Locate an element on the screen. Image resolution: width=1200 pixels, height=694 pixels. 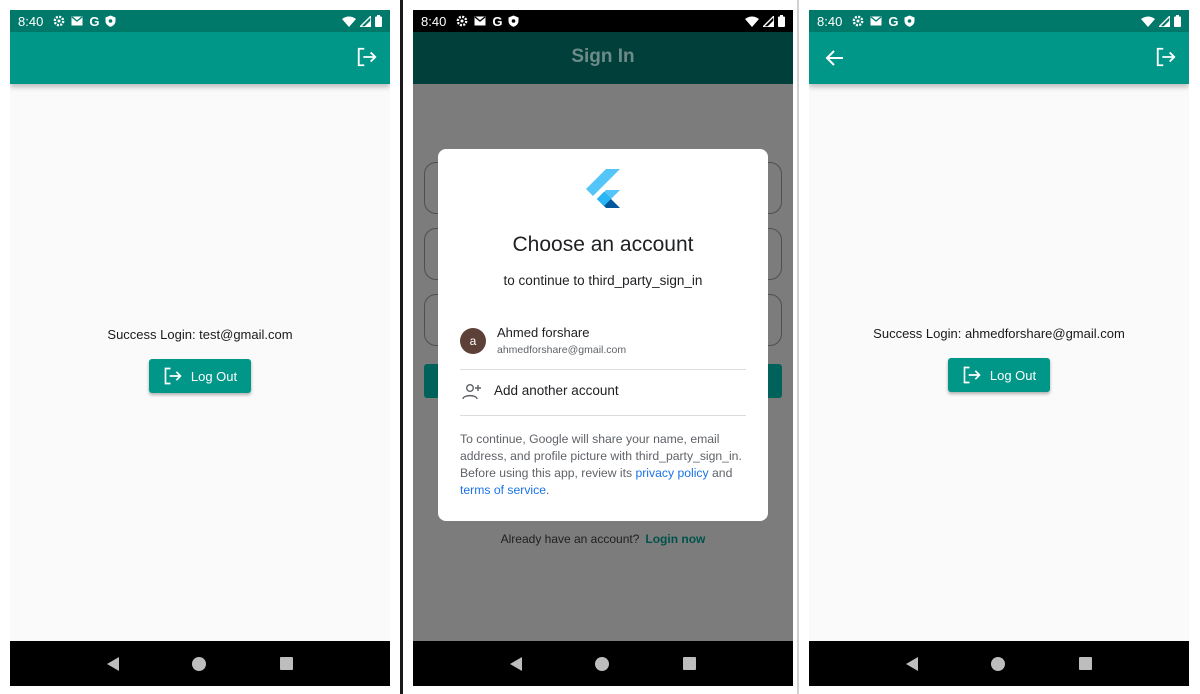
back-arrow-icon is located at coordinates (835, 58).